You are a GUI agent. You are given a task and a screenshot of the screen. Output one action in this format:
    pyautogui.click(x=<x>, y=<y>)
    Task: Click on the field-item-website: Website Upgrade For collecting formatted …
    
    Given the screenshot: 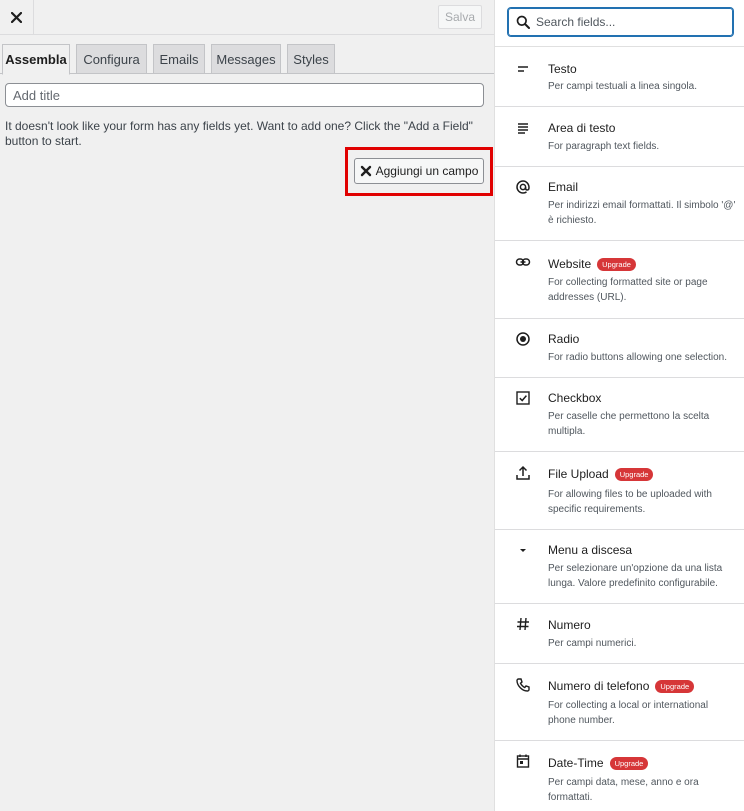 What is the action you would take?
    pyautogui.click(x=619, y=280)
    